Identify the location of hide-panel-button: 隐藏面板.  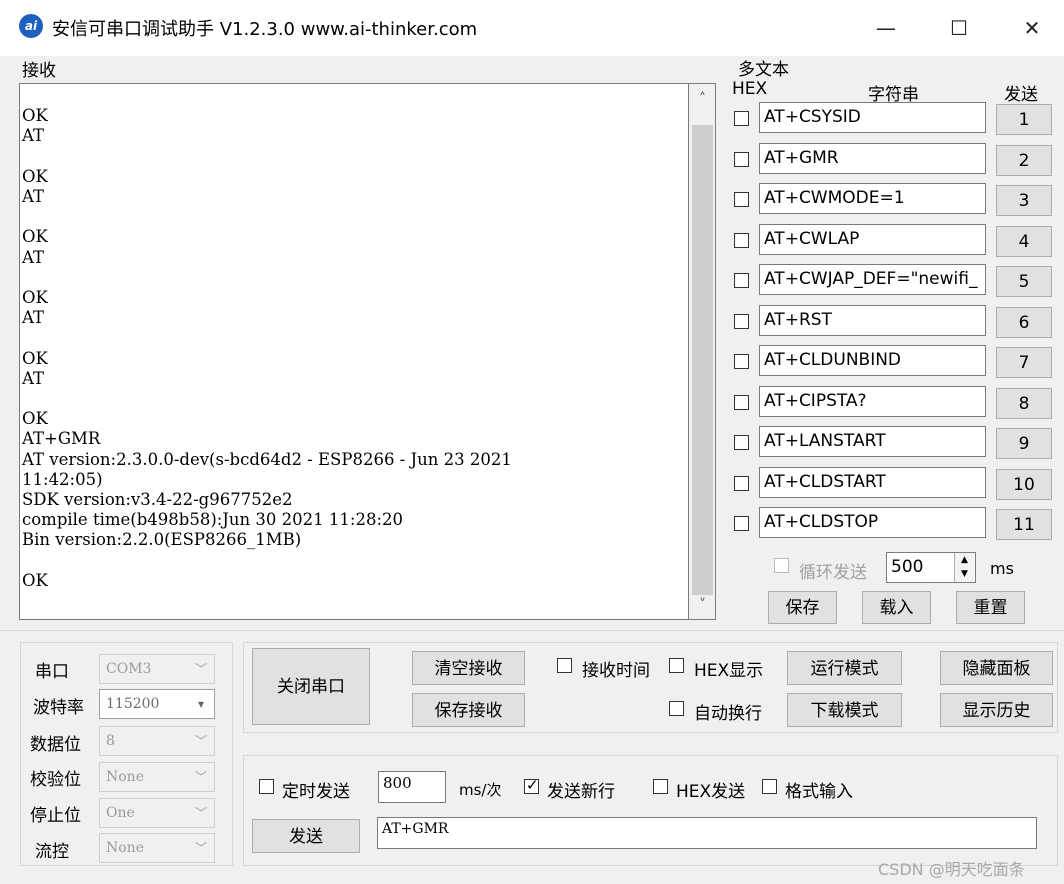
(996, 668).